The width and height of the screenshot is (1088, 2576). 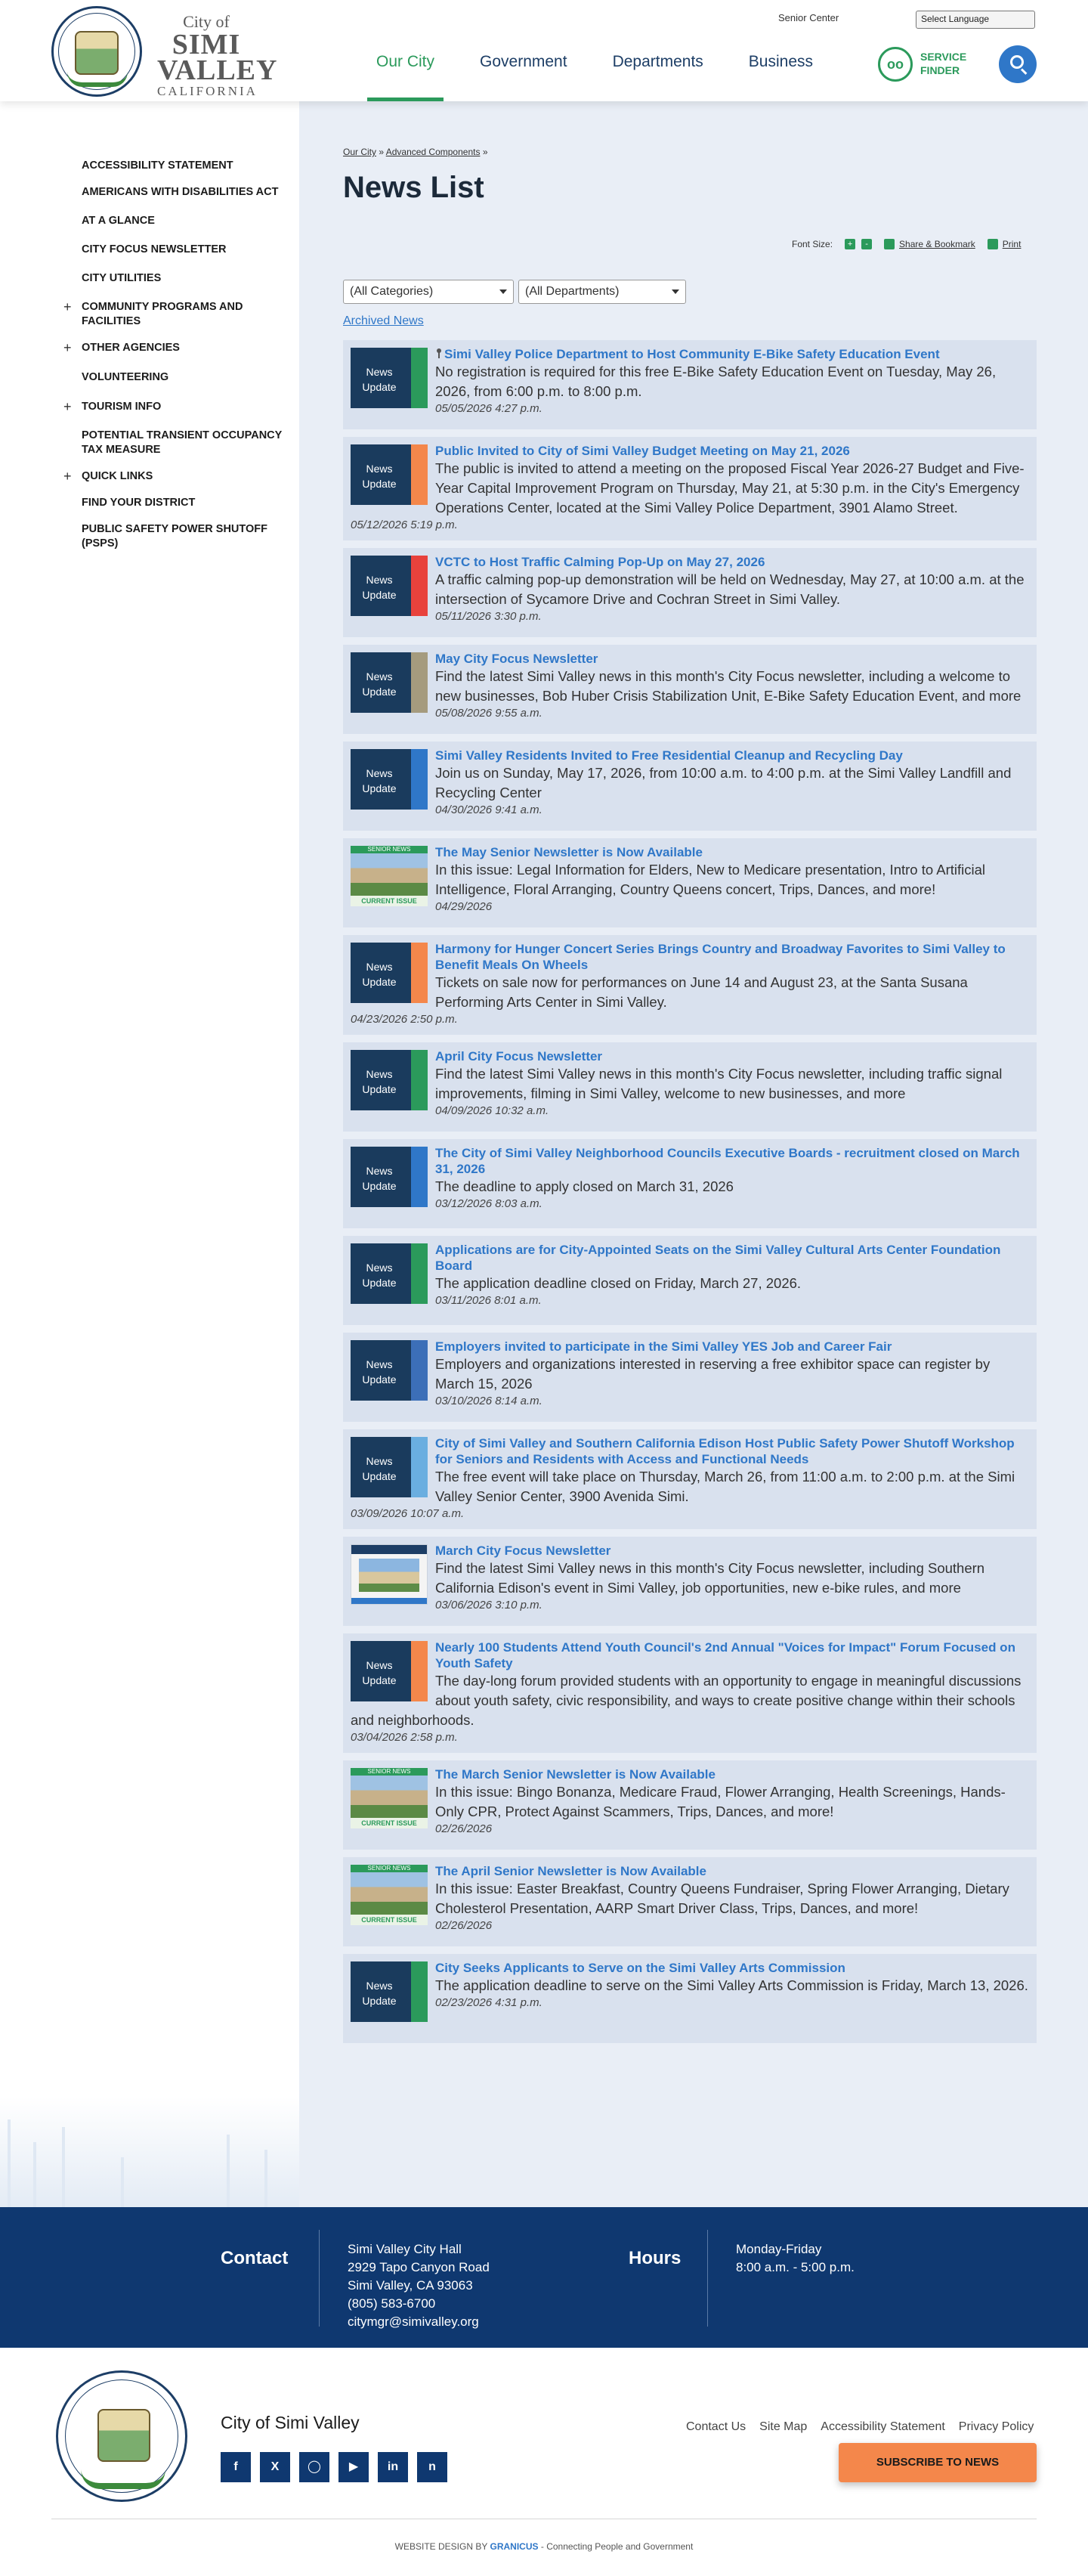 I want to click on senior-center-link: Senior Center, so click(x=808, y=17).